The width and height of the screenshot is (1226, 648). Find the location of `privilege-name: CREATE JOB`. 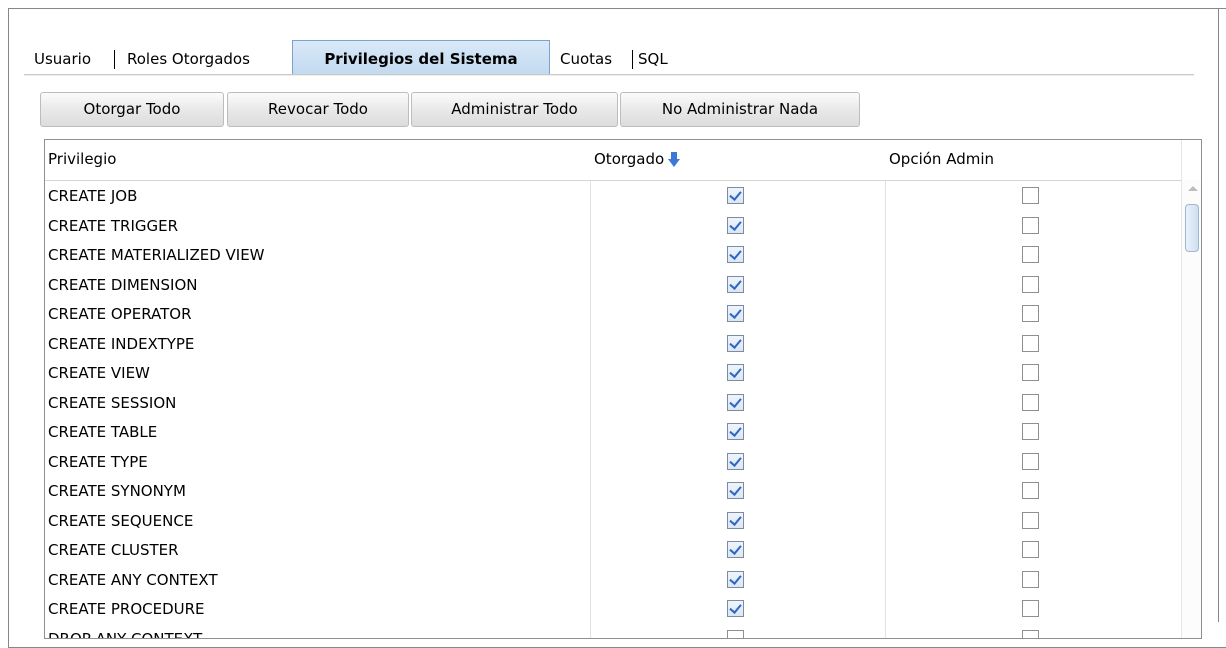

privilege-name: CREATE JOB is located at coordinates (93, 196).